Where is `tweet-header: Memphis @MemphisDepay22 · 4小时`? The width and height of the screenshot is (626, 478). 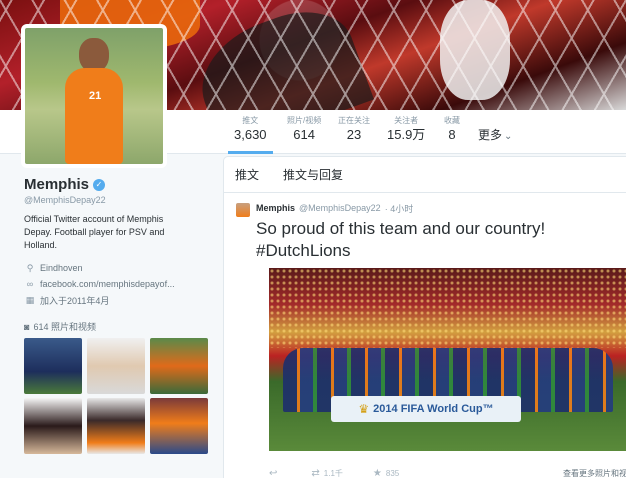 tweet-header: Memphis @MemphisDepay22 · 4小时 is located at coordinates (426, 208).